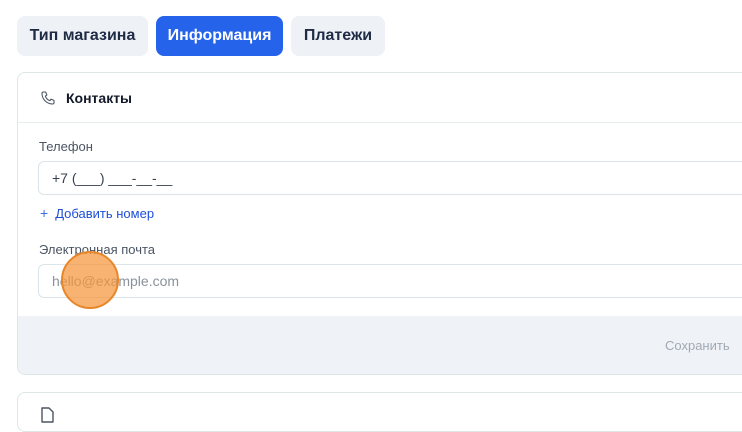  I want to click on save-button: Сохранить, so click(697, 345).